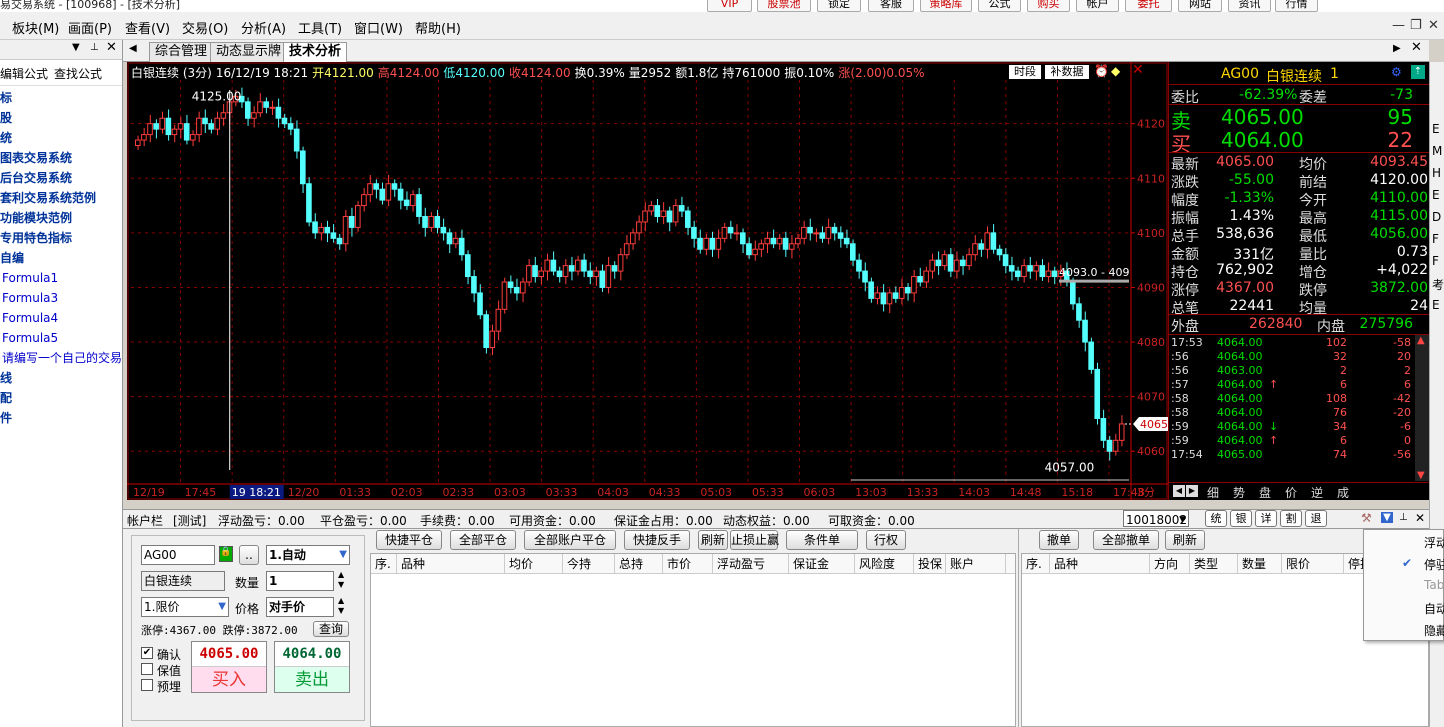 The image size is (1444, 727). What do you see at coordinates (1436, 173) in the screenshot?
I see `right-strip-item: H` at bounding box center [1436, 173].